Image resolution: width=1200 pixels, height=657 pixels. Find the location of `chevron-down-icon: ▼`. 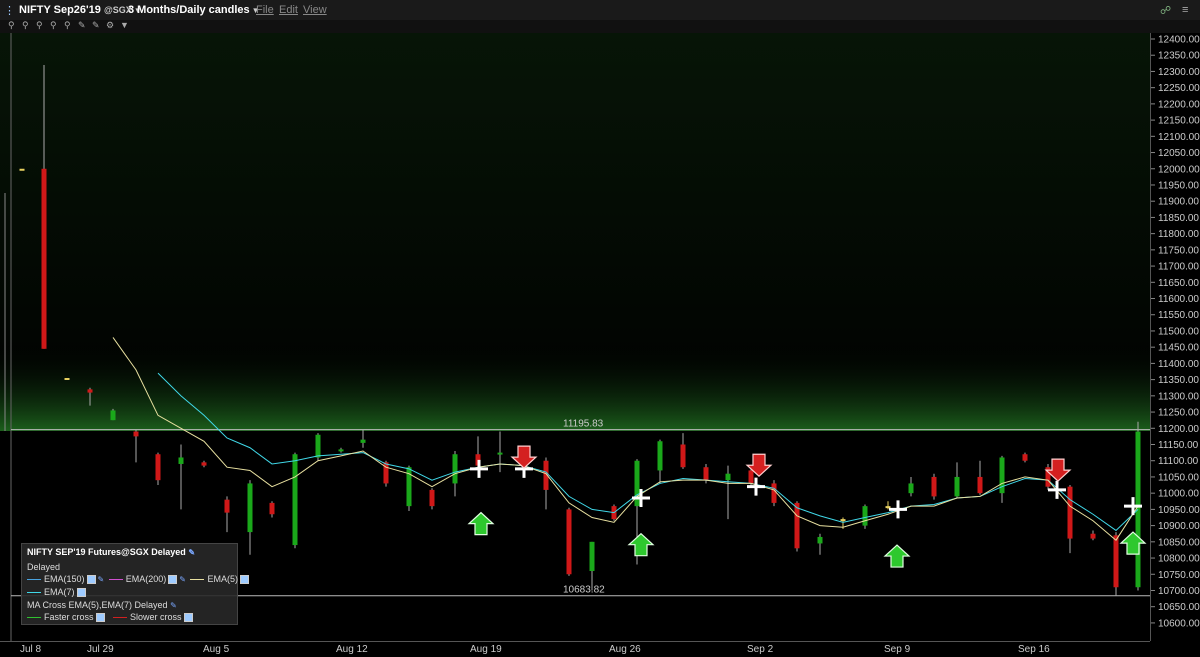

chevron-down-icon: ▼ is located at coordinates (124, 25).